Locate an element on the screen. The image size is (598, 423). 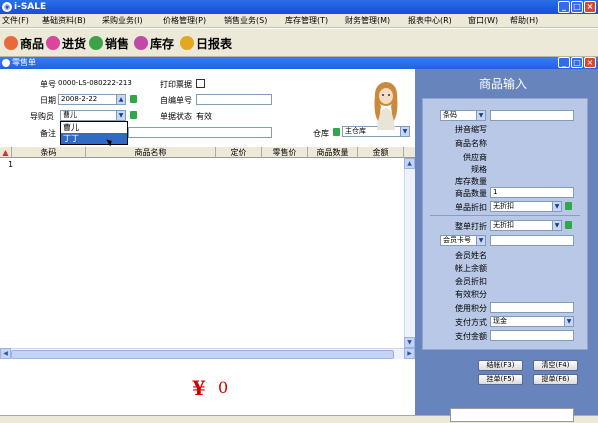
use-points-input is located at coordinates (532, 307).